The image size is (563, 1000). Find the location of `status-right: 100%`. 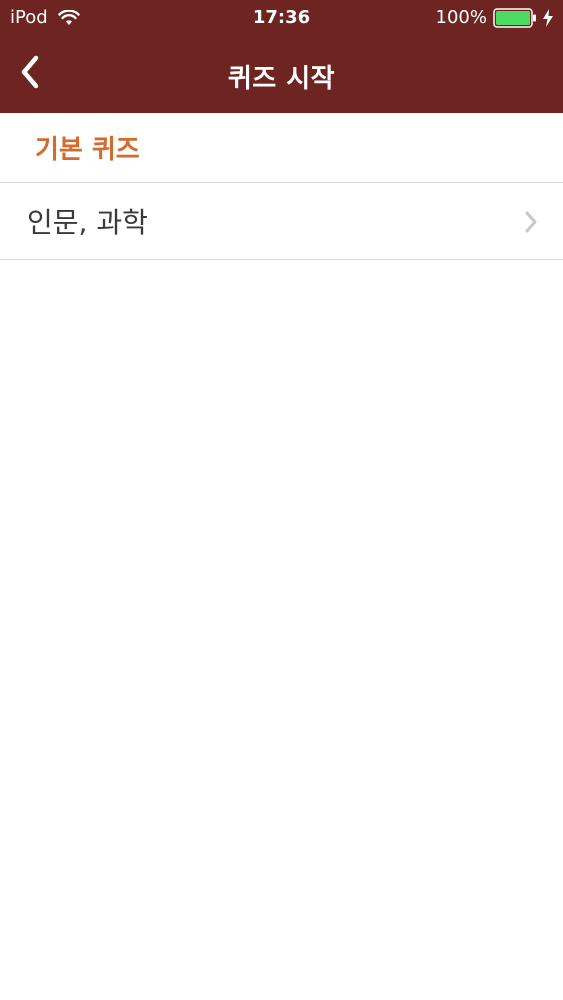

status-right: 100% is located at coordinates (494, 17).